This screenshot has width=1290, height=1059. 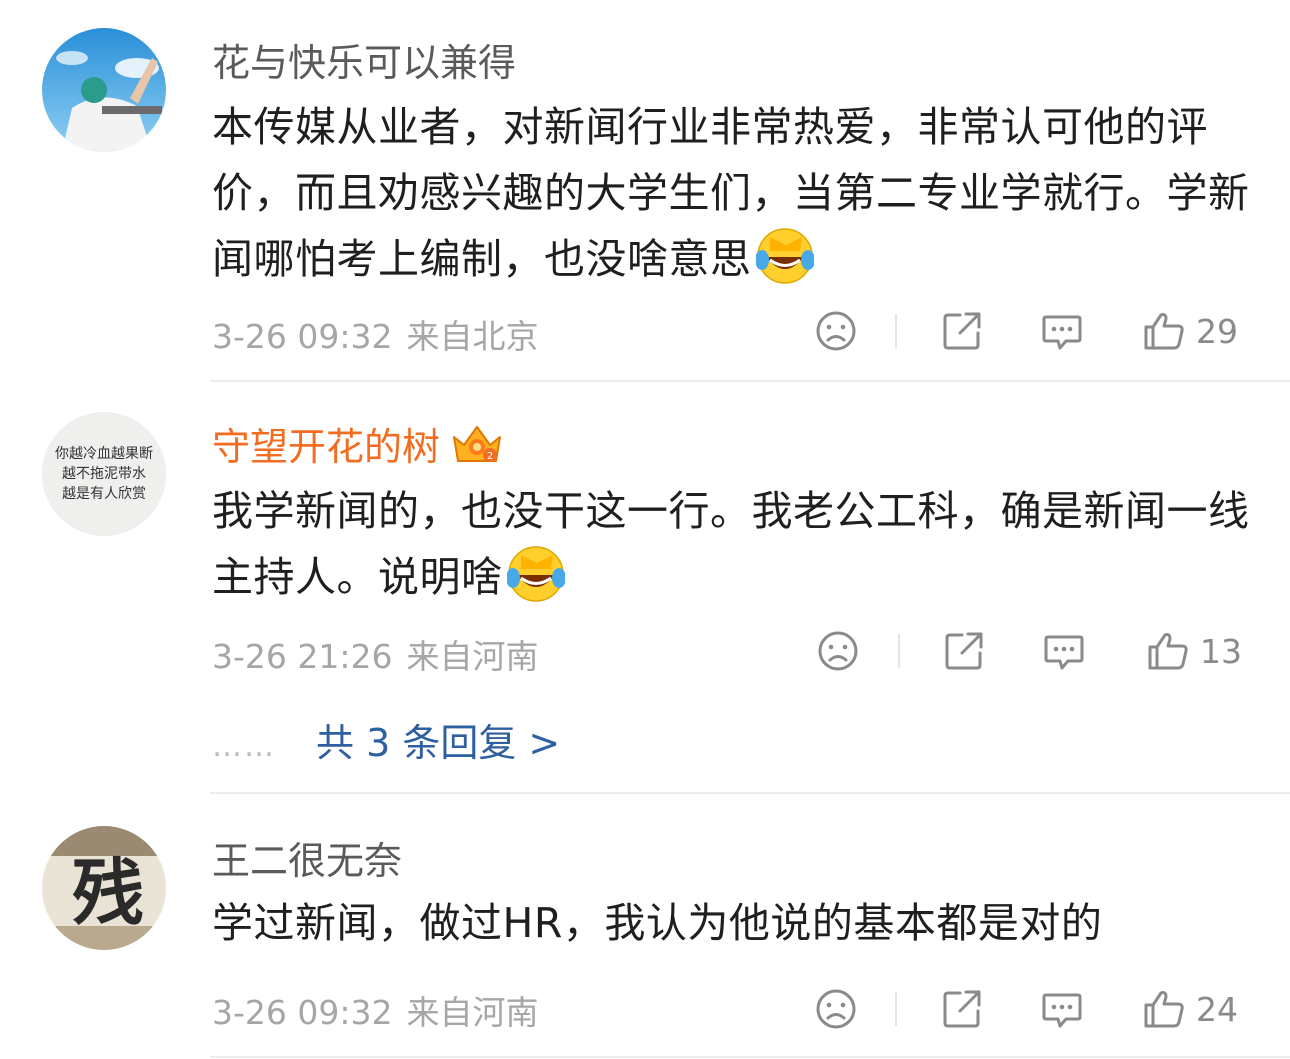 I want to click on avatar-line-2: 越不拖泥带水, so click(x=104, y=474).